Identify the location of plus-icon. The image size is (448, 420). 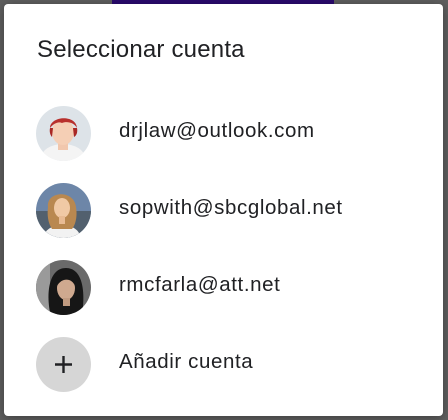
(63, 364).